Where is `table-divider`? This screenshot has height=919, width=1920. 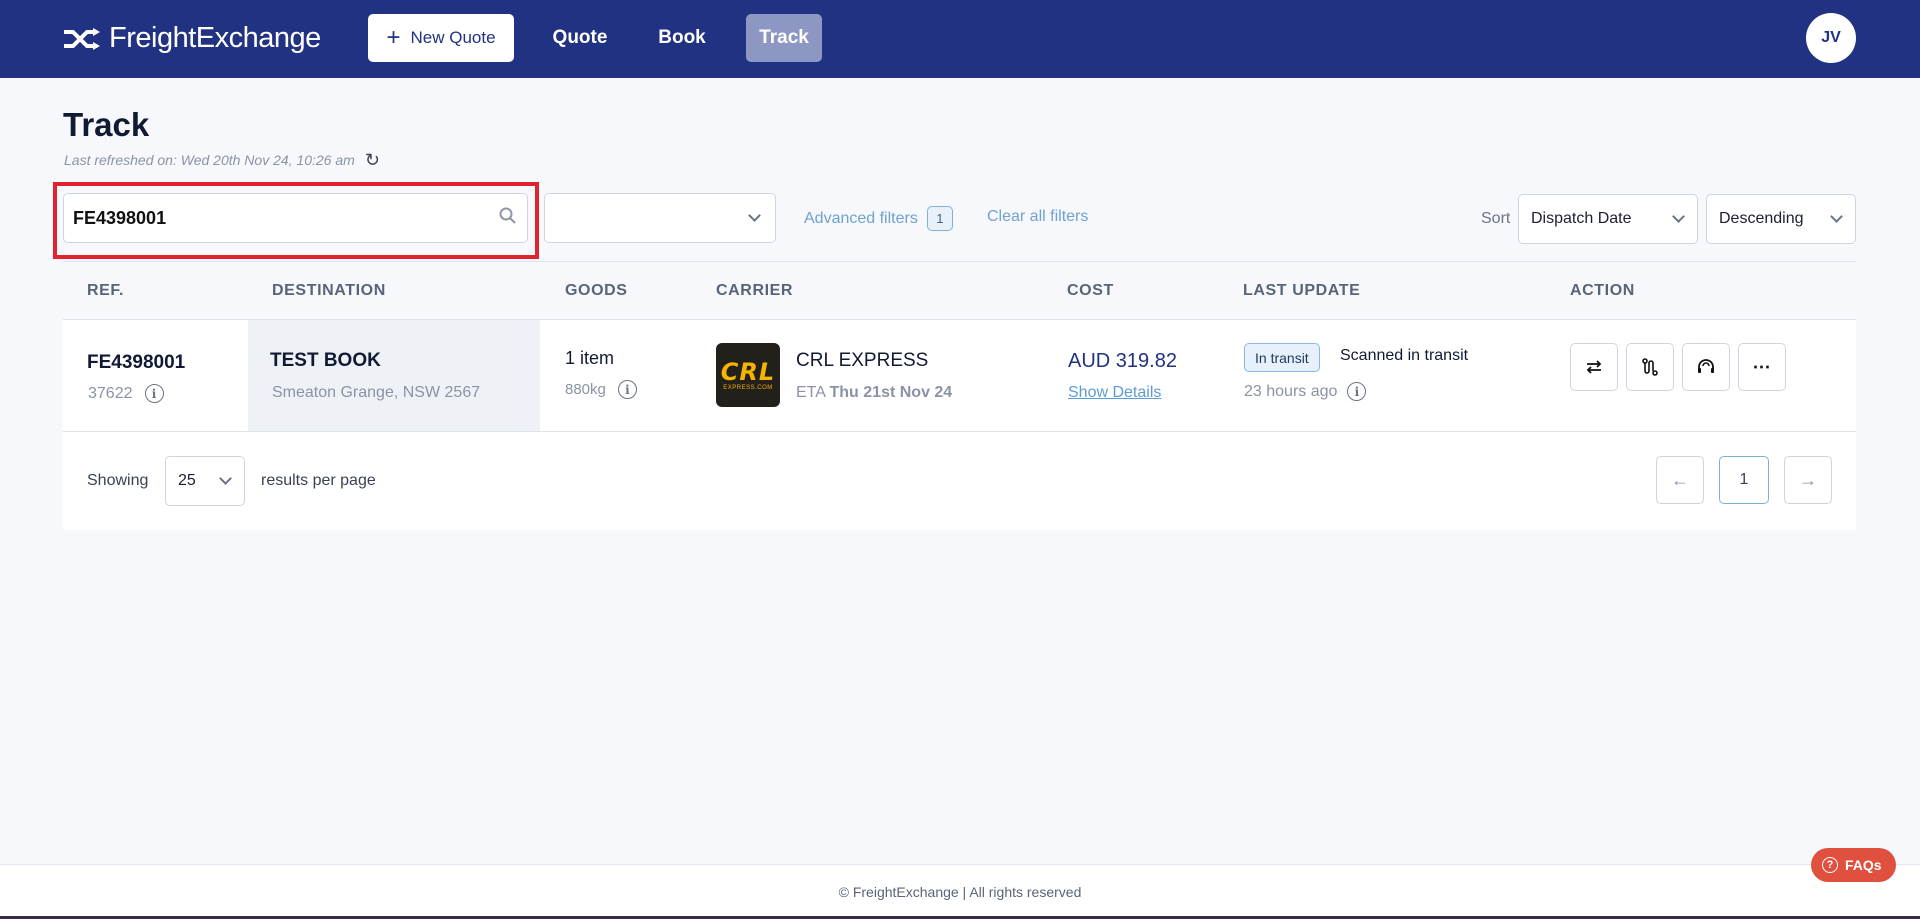
table-divider is located at coordinates (959, 261).